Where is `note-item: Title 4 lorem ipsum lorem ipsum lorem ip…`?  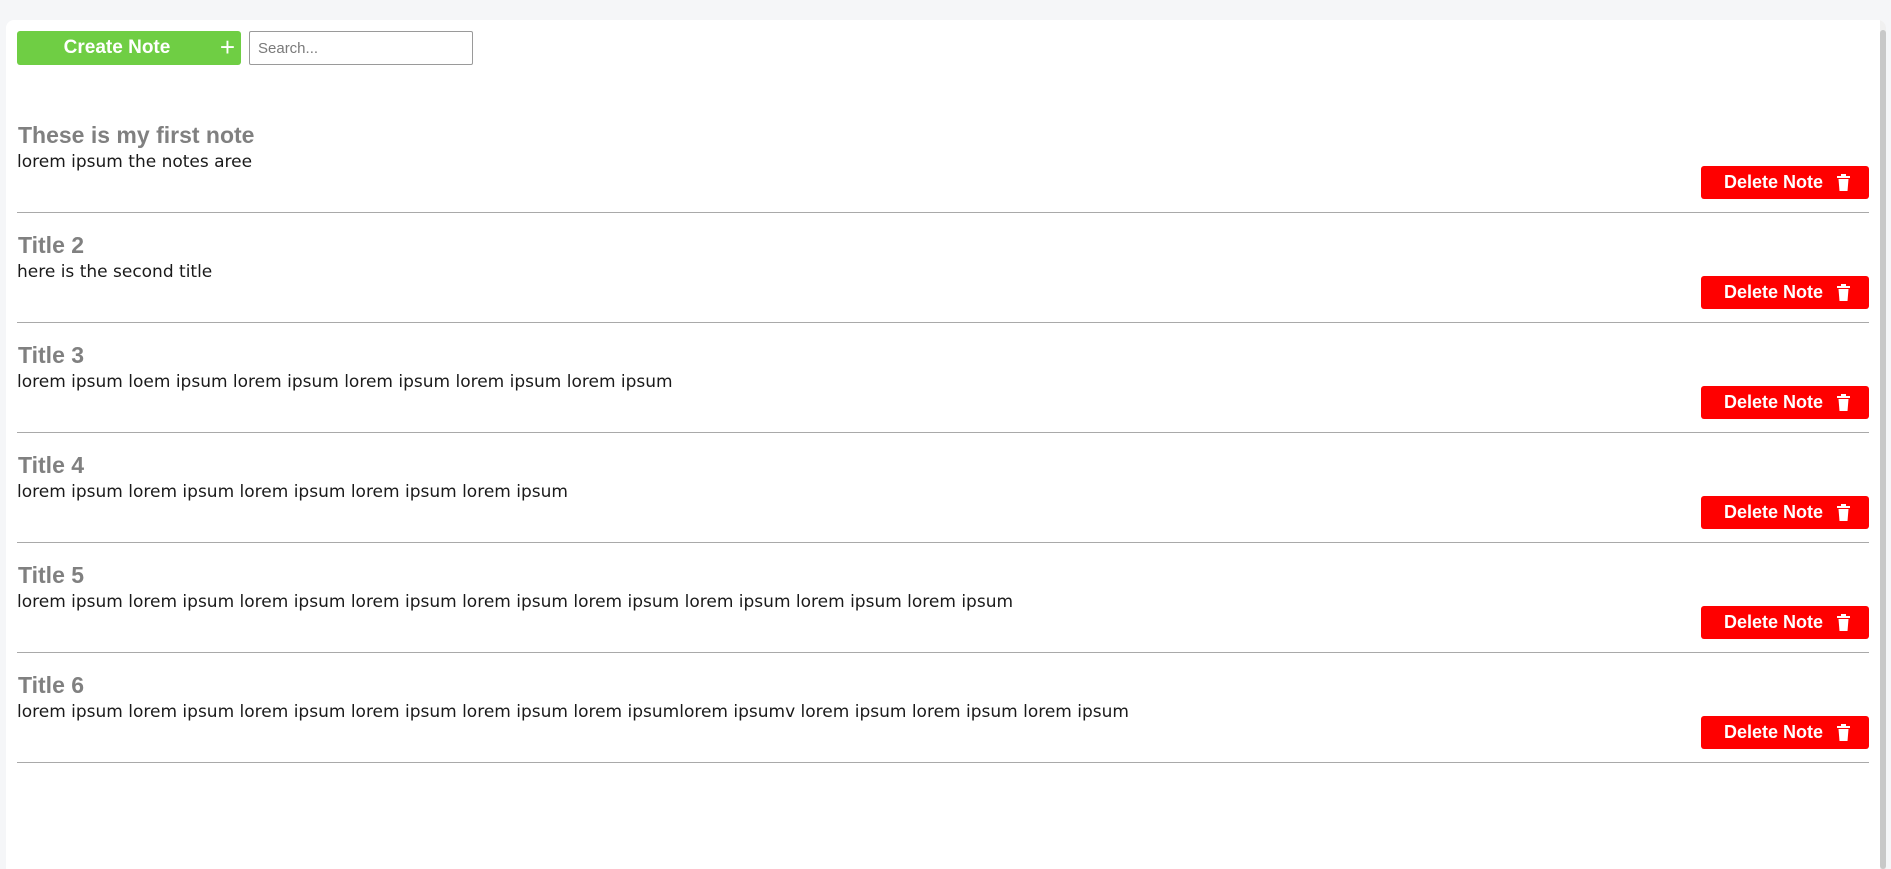
note-item: Title 4 lorem ipsum lorem ipsum lorem ip… is located at coordinates (943, 488).